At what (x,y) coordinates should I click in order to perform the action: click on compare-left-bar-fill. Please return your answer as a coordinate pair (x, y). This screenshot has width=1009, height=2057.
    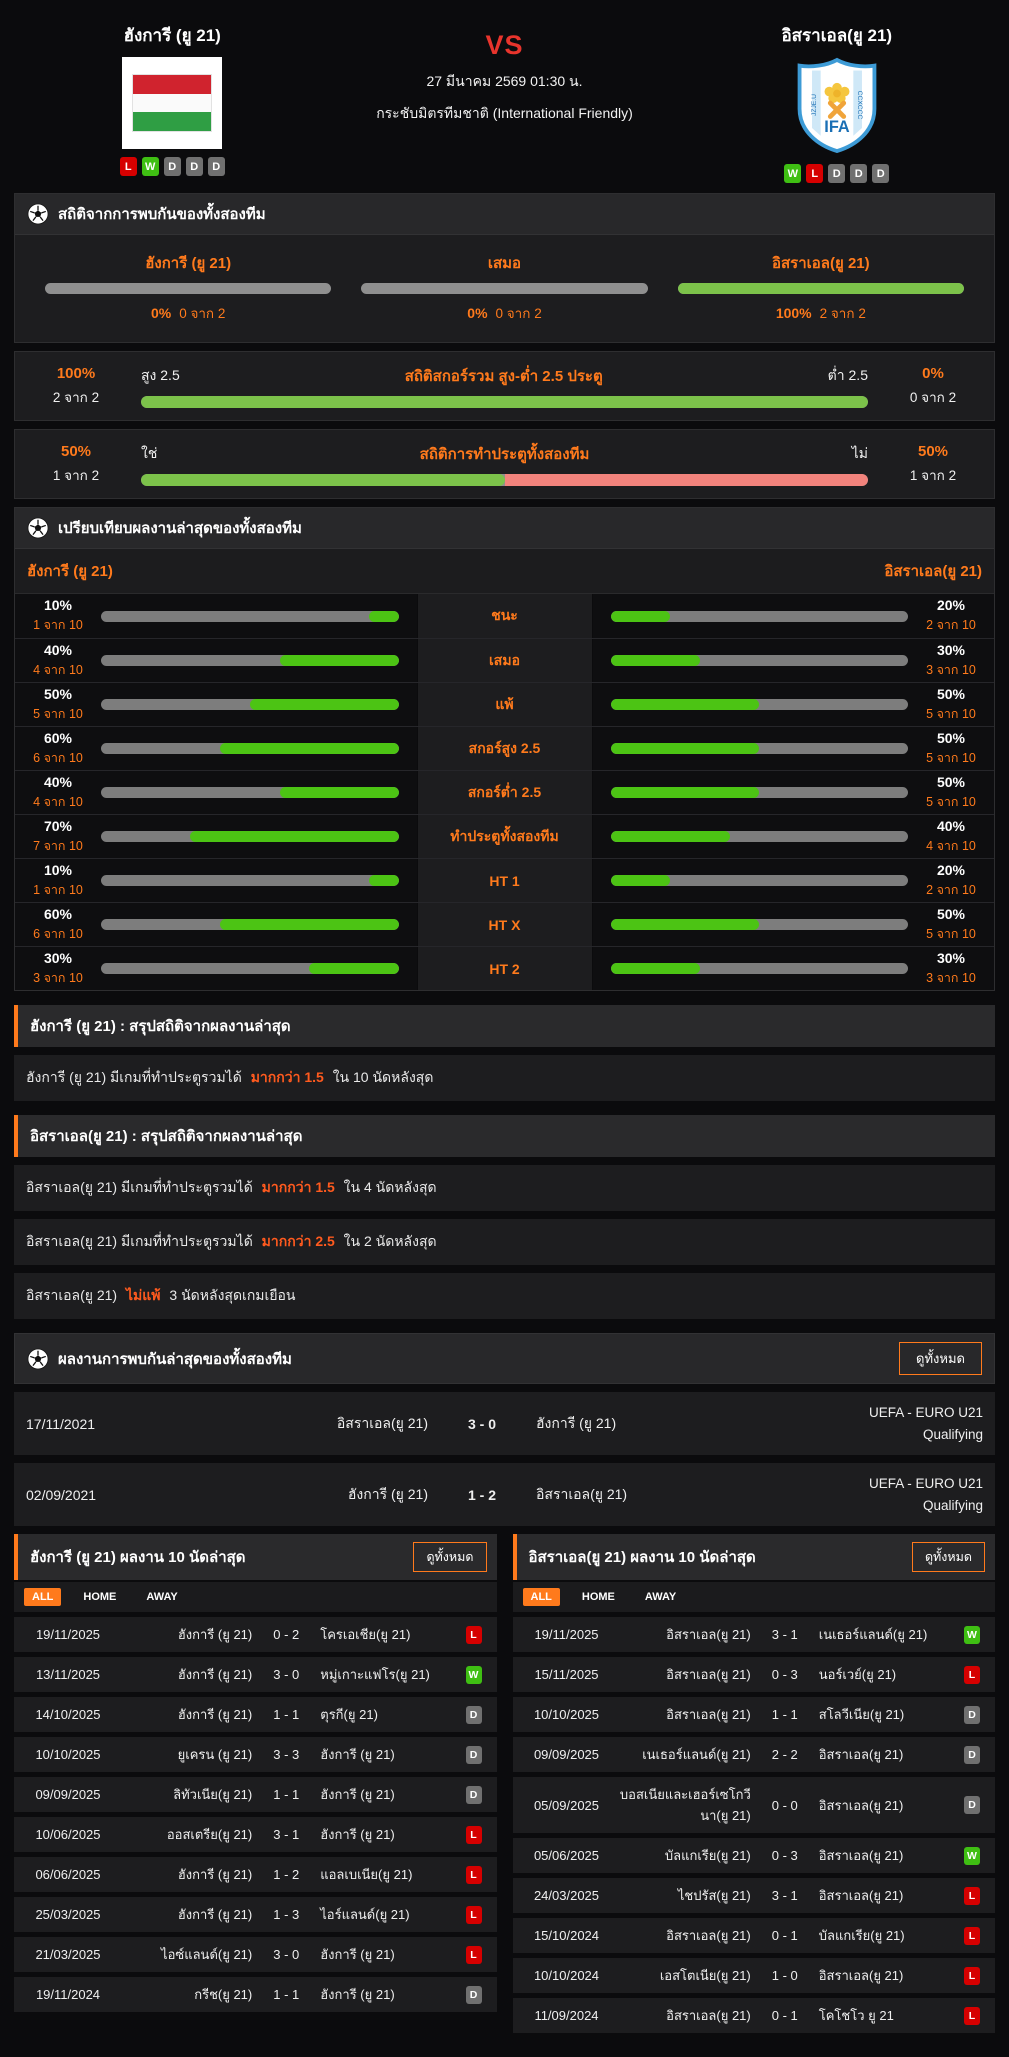
    Looking at the image, I should click on (294, 836).